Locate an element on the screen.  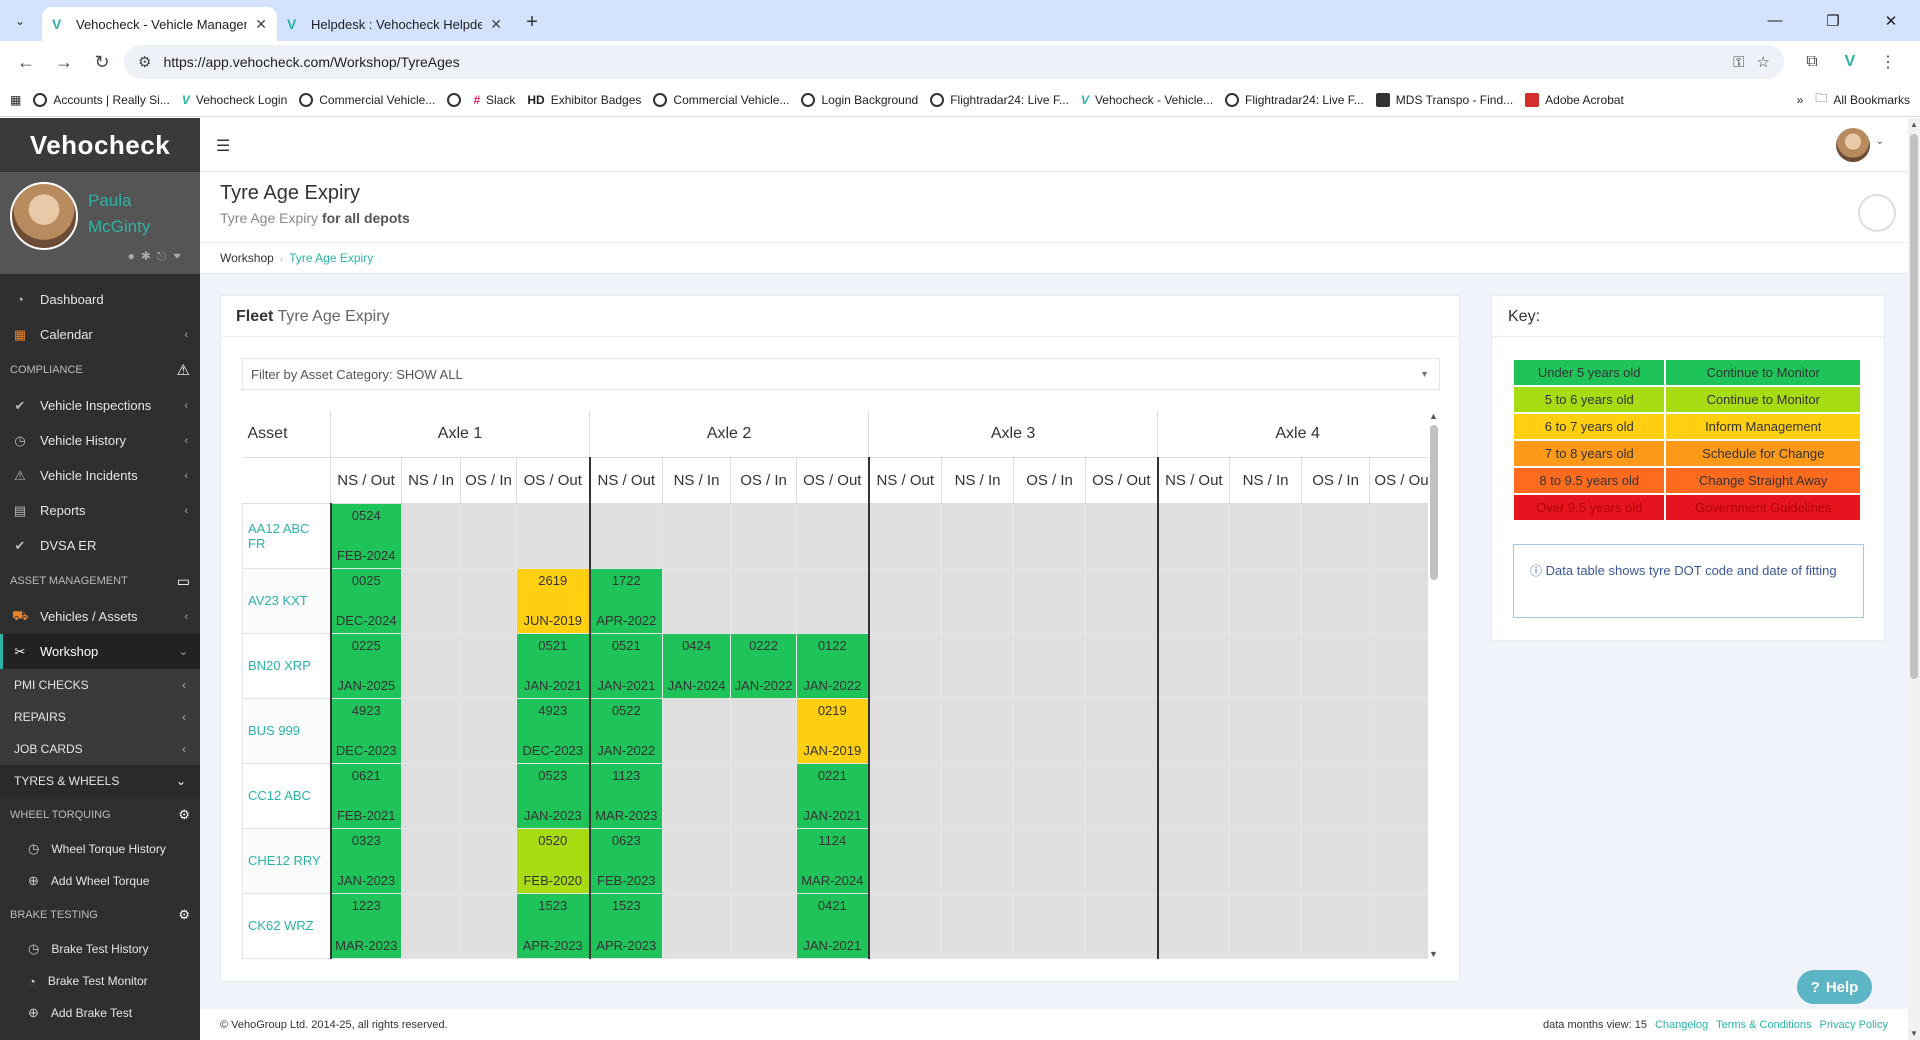
sidebar-item-calendar: ▦ Calendar ‹ is located at coordinates (100, 334).